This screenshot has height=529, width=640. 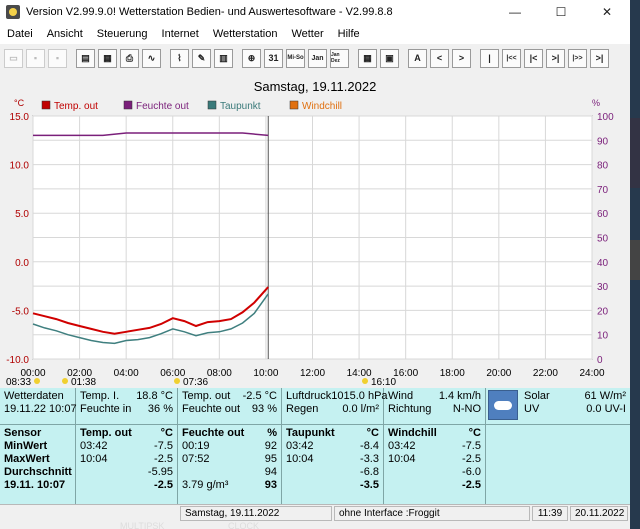 I want to click on calendar-icon: ▦, so click(x=367, y=58).